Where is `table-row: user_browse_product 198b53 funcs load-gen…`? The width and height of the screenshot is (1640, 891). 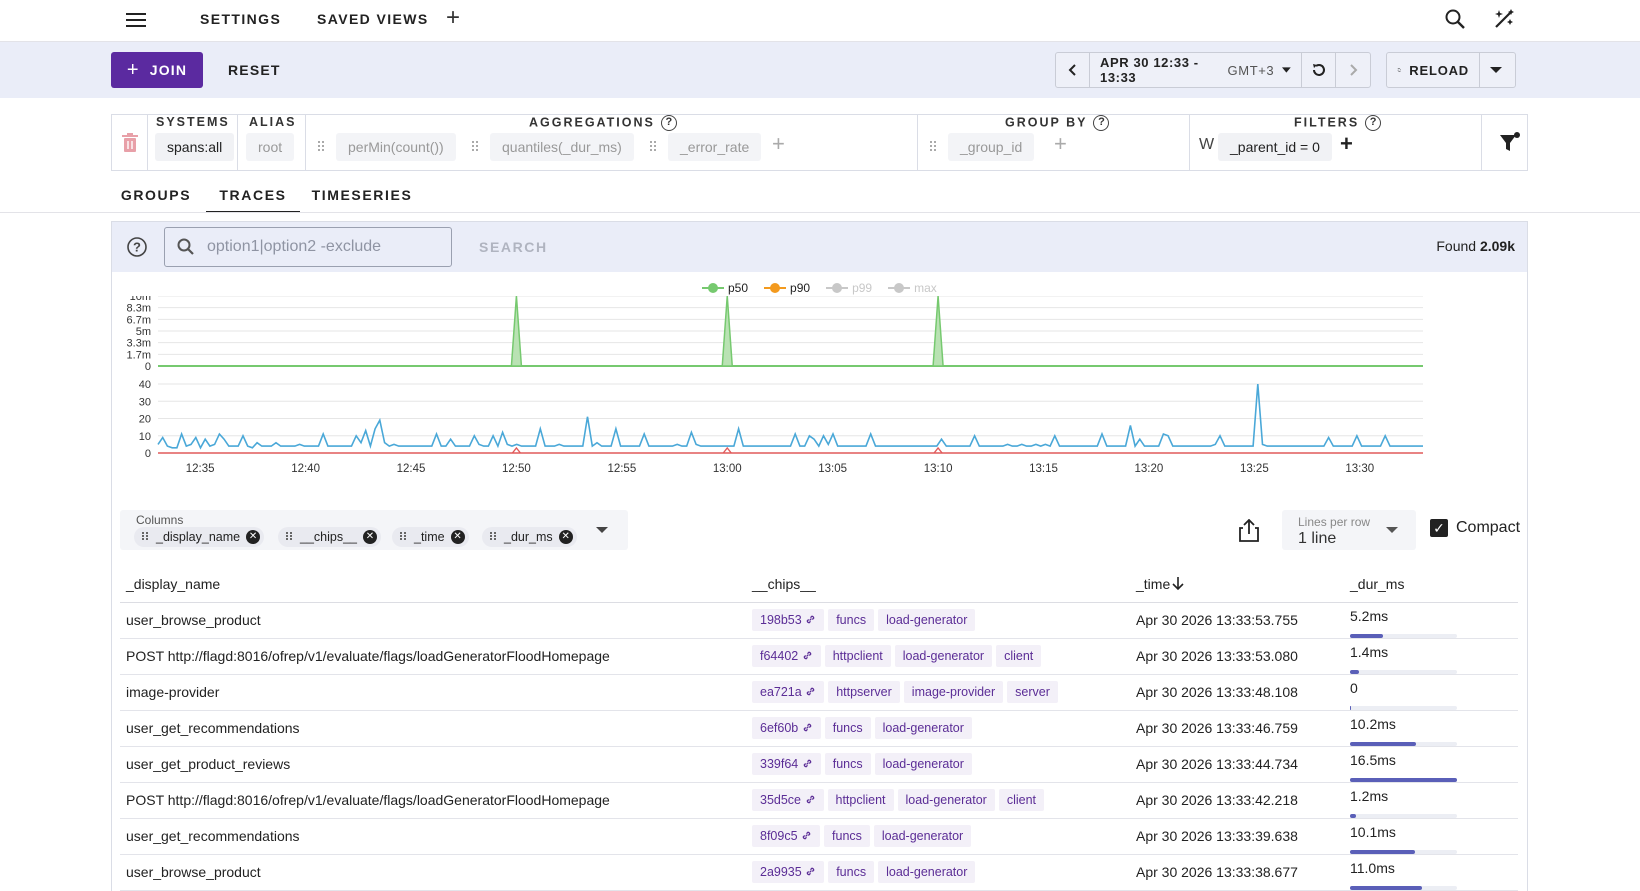
table-row: user_browse_product 198b53 funcs load-gen… is located at coordinates (819, 620).